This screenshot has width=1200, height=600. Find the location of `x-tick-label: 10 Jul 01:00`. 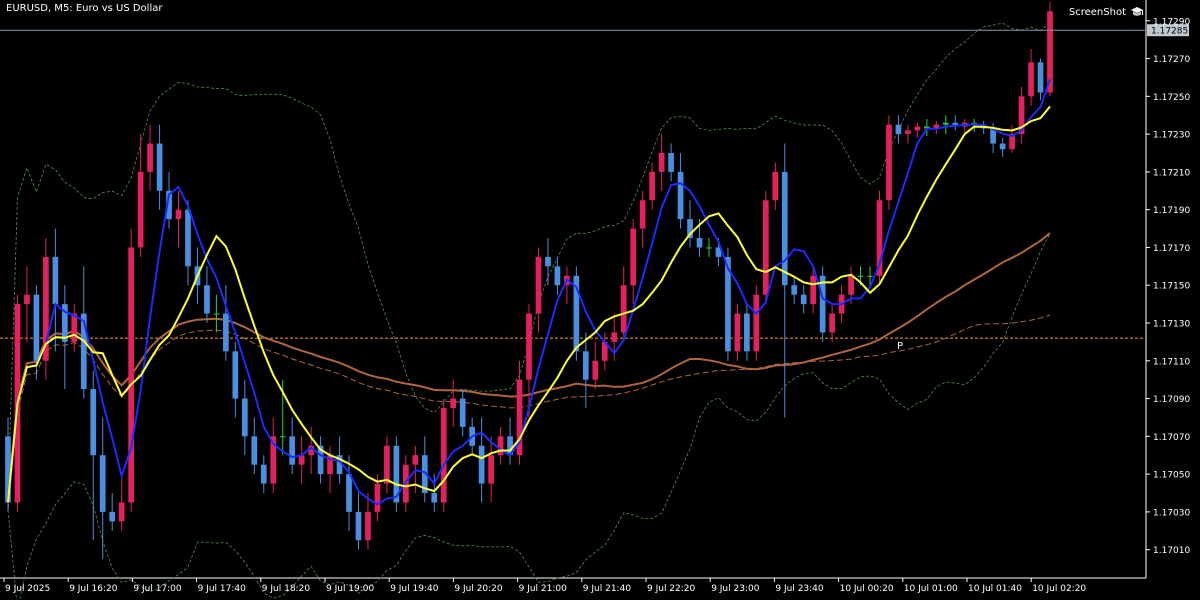

x-tick-label: 10 Jul 01:00 is located at coordinates (931, 589).